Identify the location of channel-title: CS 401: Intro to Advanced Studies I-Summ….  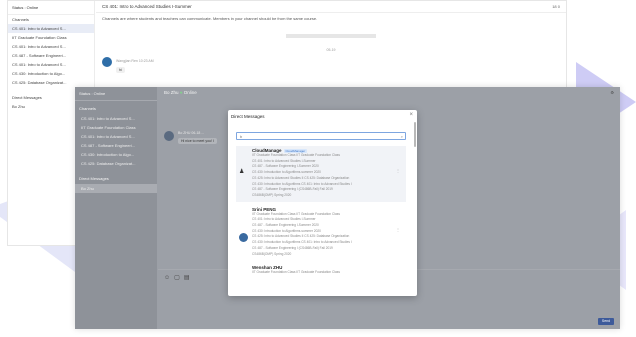
(331, 7).